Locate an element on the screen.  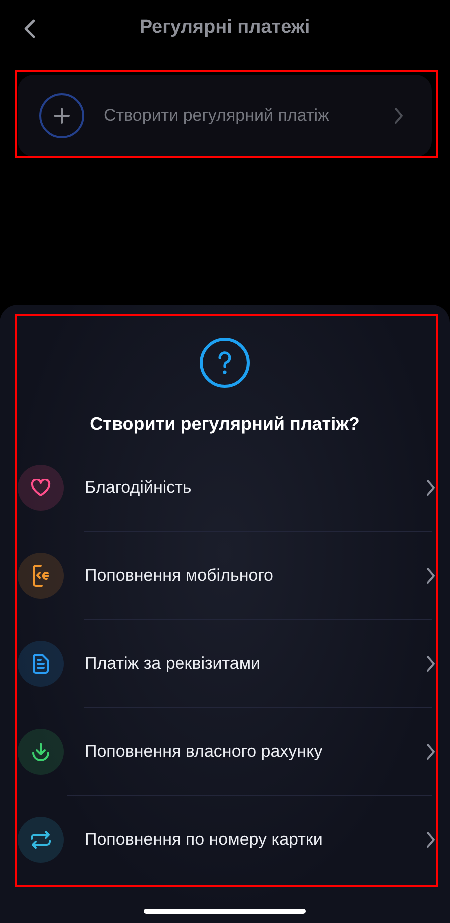
phone-exchange-icon is located at coordinates (41, 575).